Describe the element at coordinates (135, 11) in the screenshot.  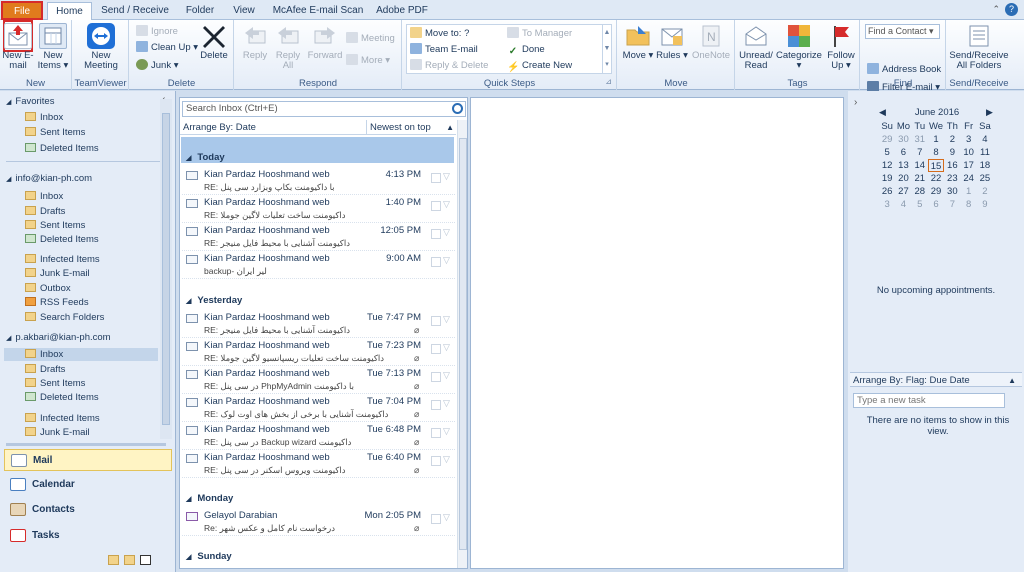
I see `tab-send-receive: Send / Receive` at that location.